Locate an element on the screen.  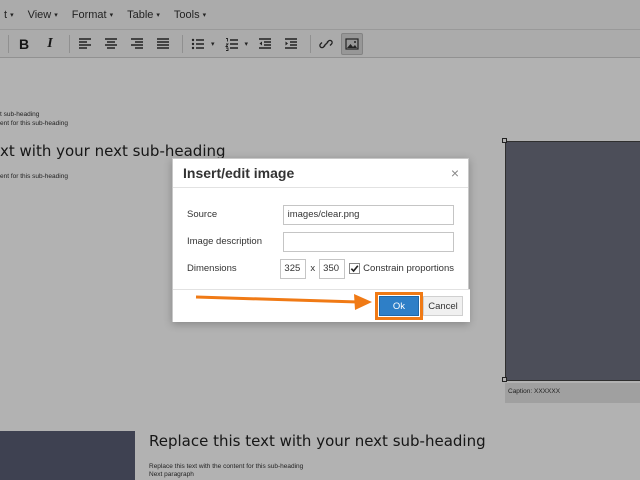
constrain-checkbox is located at coordinates (355, 268).